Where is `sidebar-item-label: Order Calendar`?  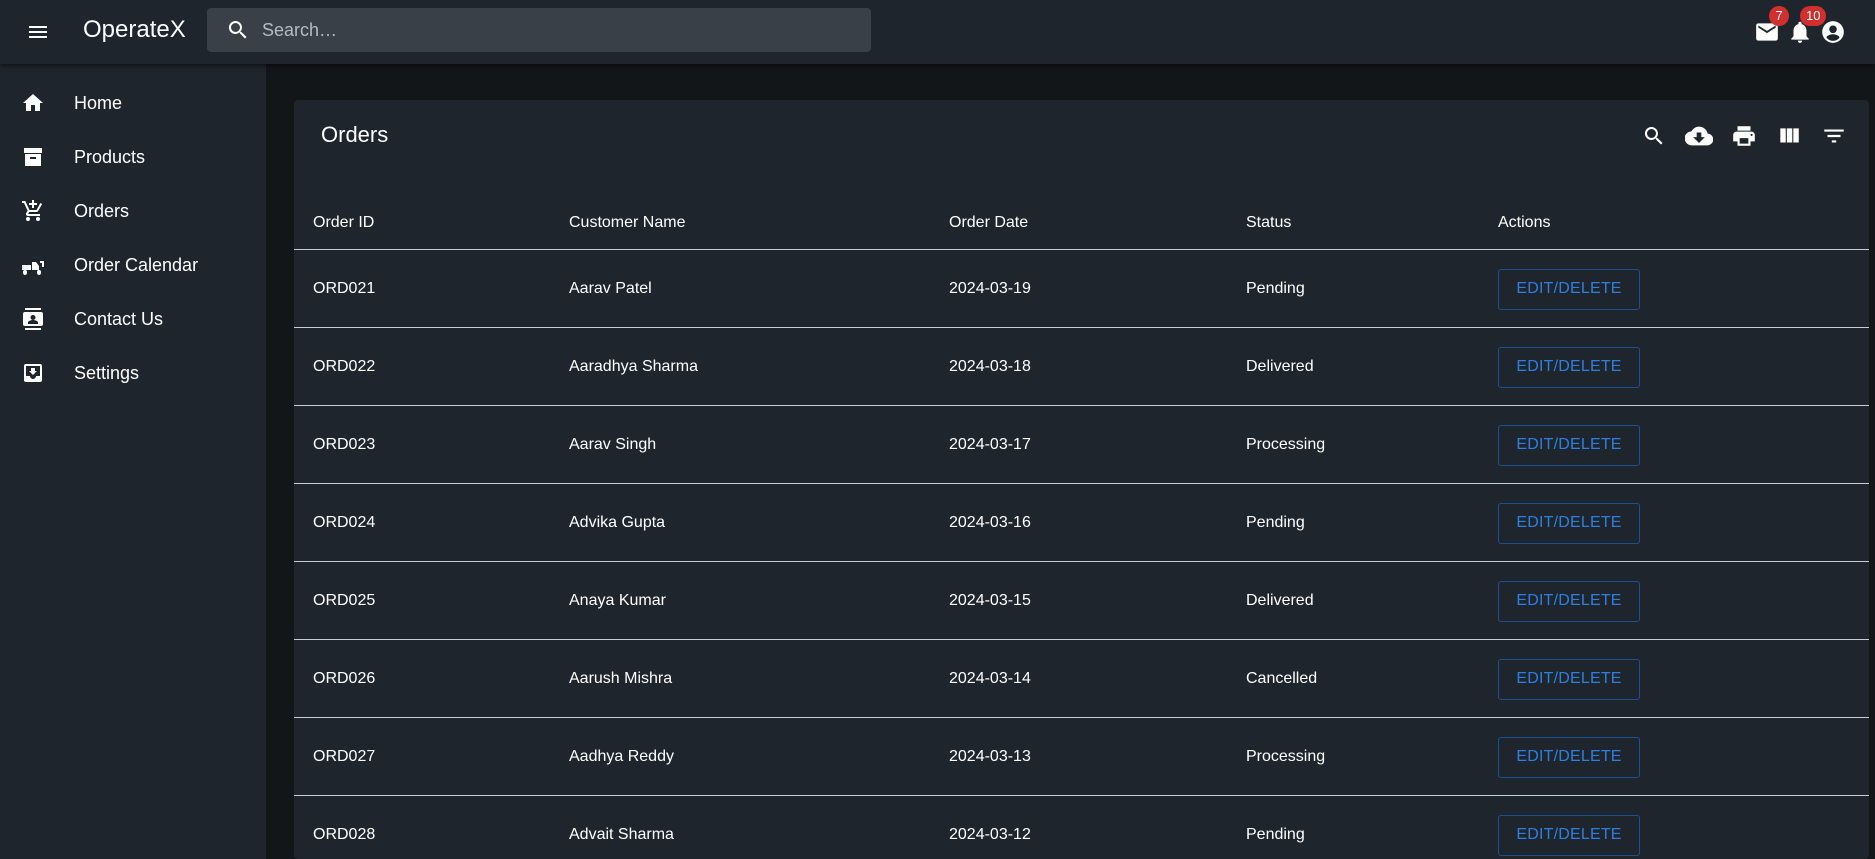
sidebar-item-label: Order Calendar is located at coordinates (136, 264).